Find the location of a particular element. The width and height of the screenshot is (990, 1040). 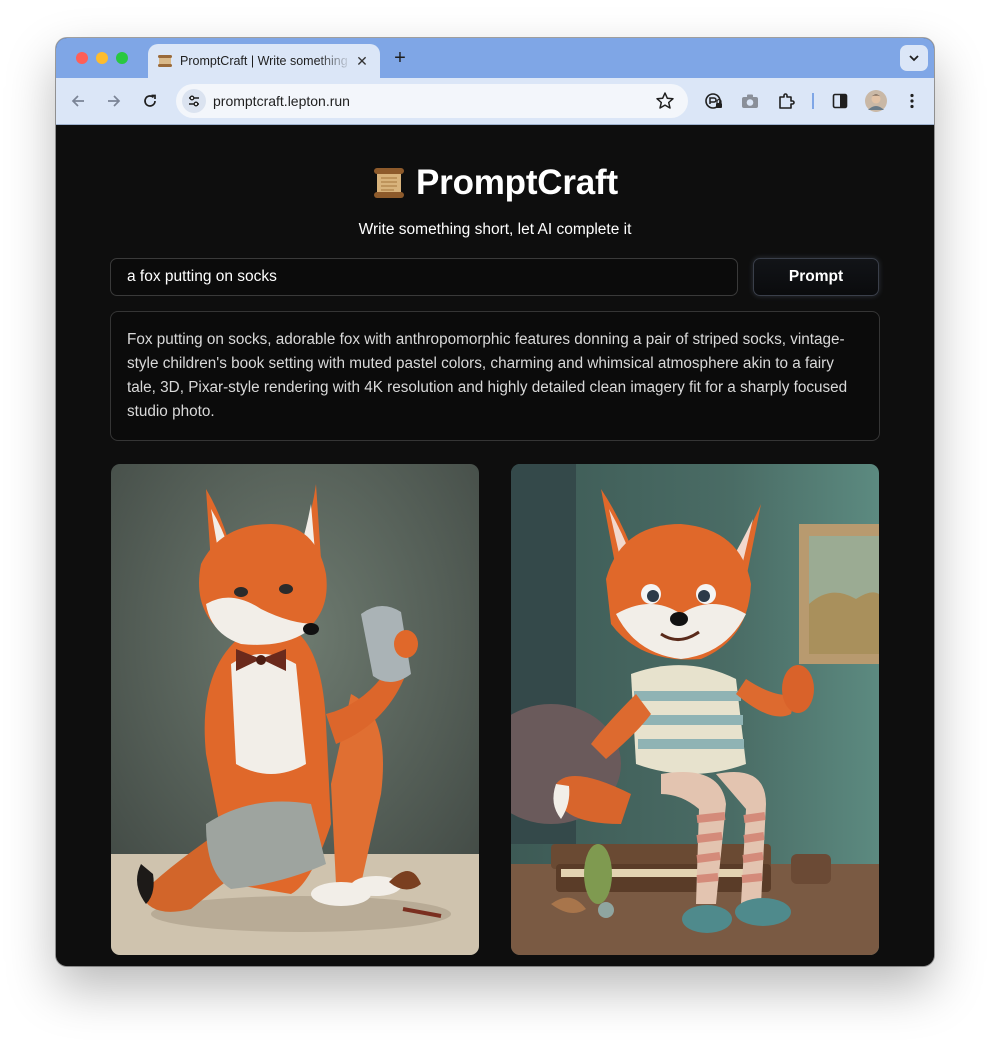

prompt-input: a fox putting on socks is located at coordinates (424, 277).